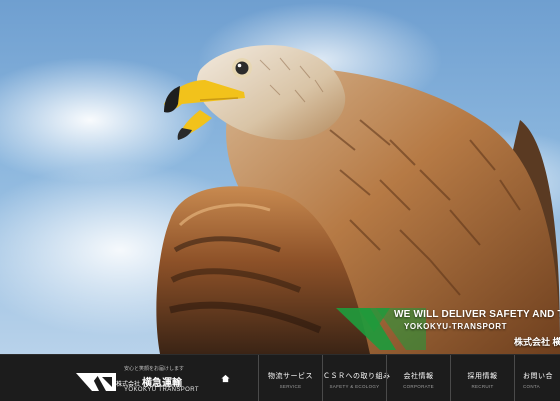 This screenshot has width=560, height=401. I want to click on nav-item-sublabel: SAFETY & ECOLOGY, so click(354, 386).